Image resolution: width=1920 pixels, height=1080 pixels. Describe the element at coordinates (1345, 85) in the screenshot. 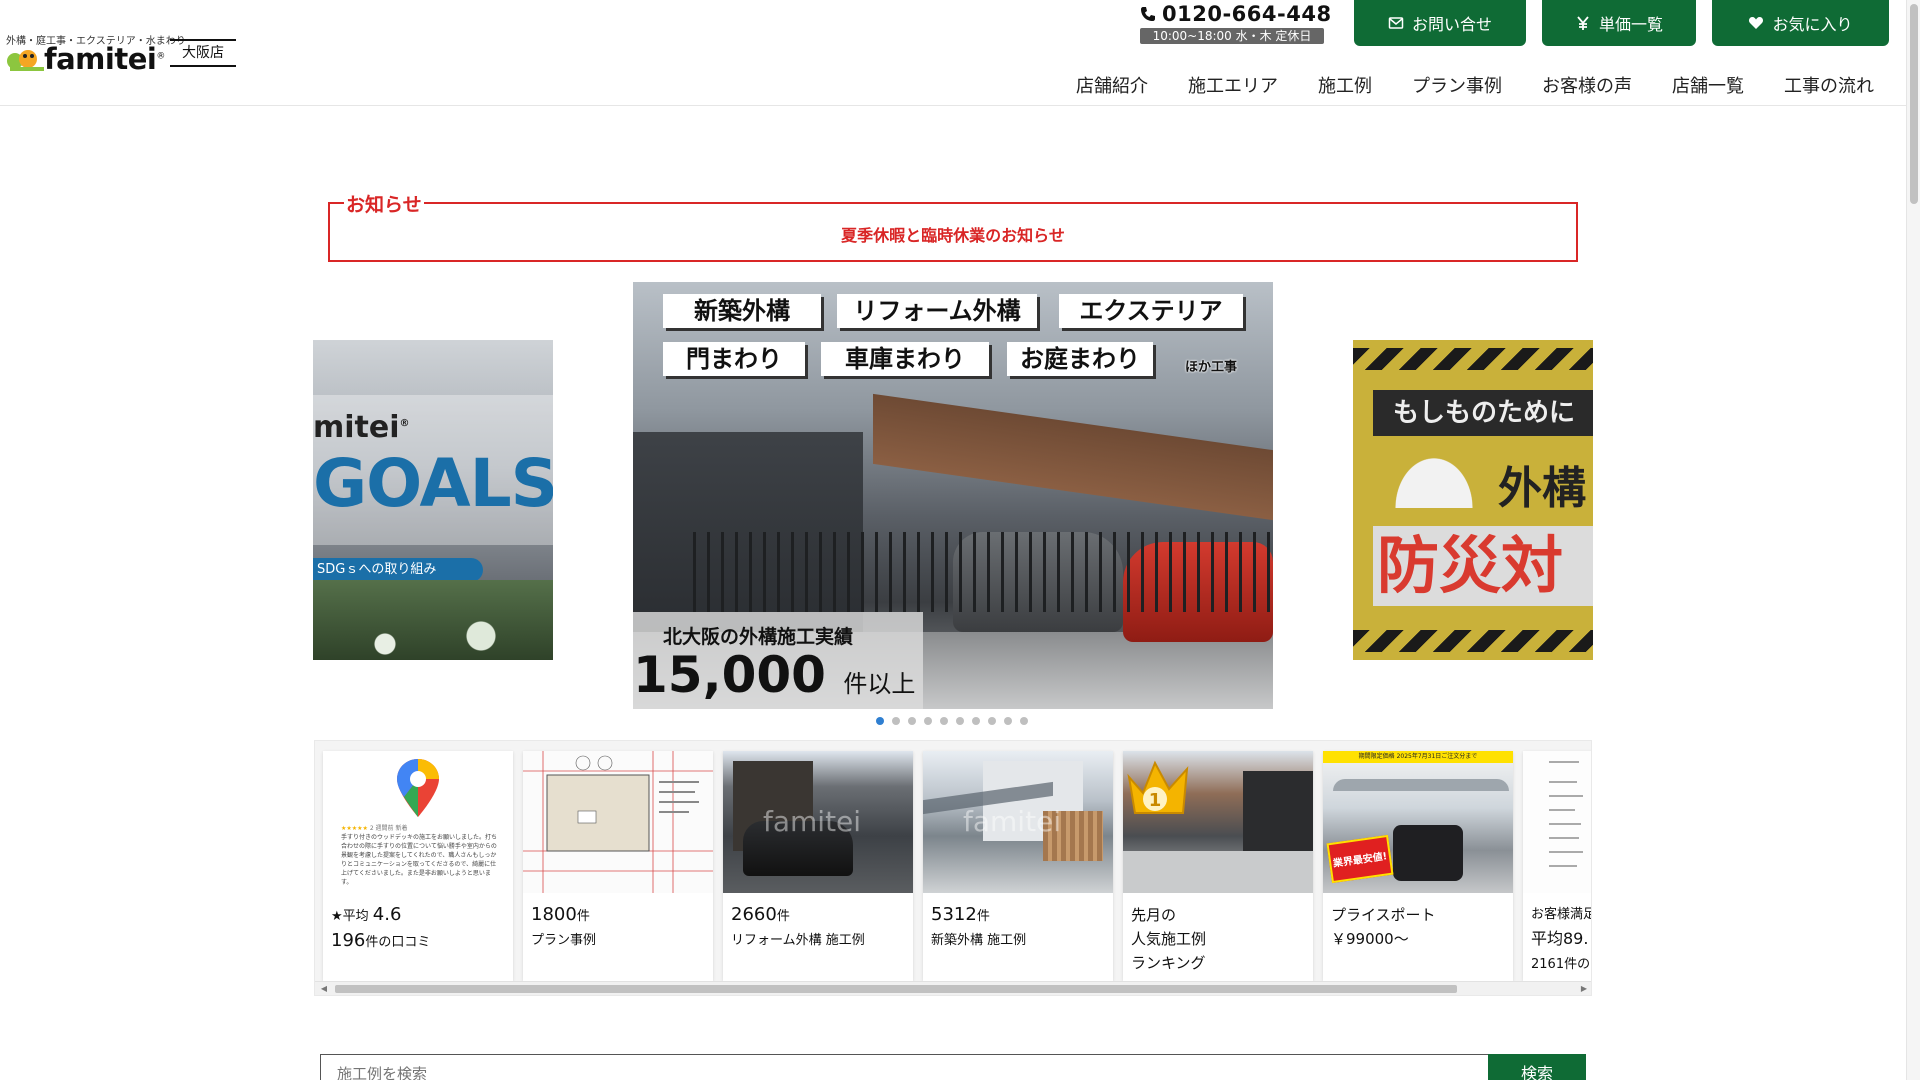

I see `nav-works: 施工例` at that location.